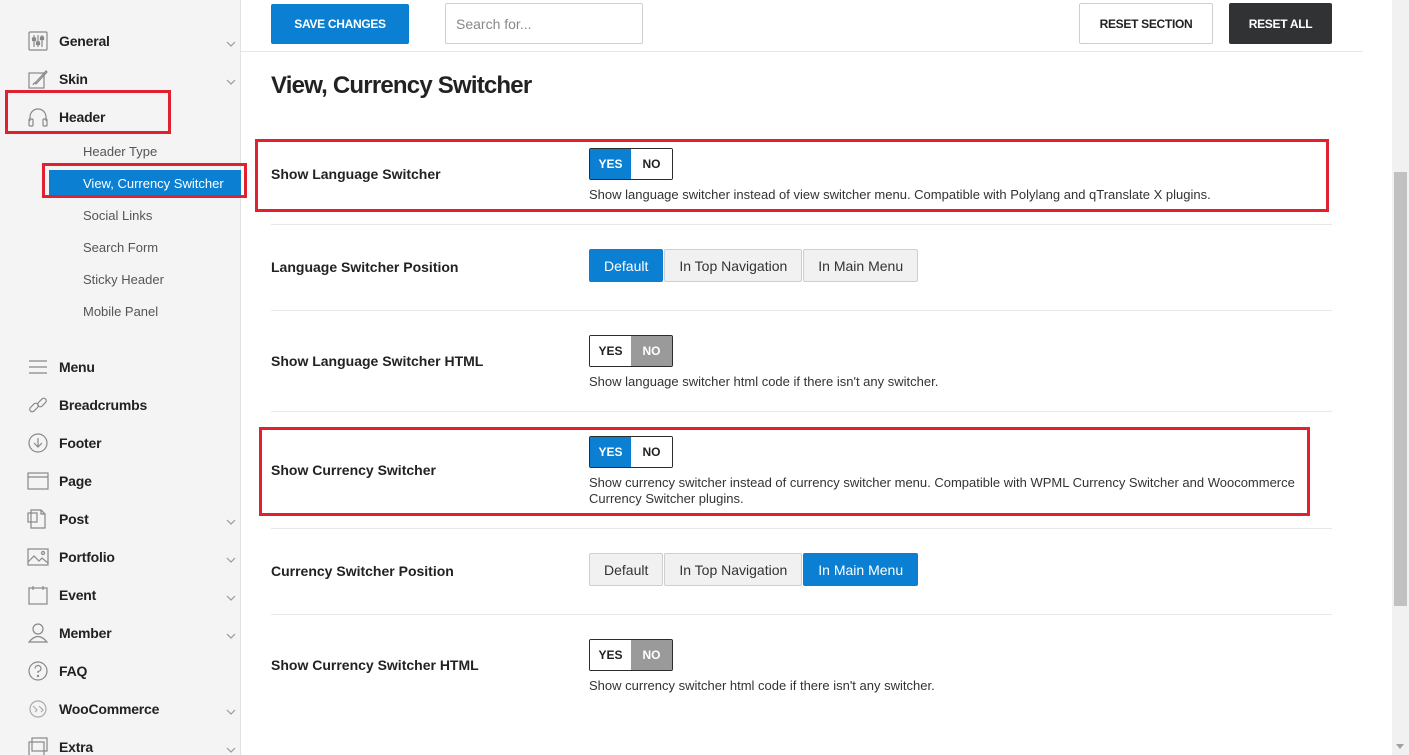 This screenshot has height=755, width=1409. What do you see at coordinates (38, 117) in the screenshot?
I see `headphones-icon` at bounding box center [38, 117].